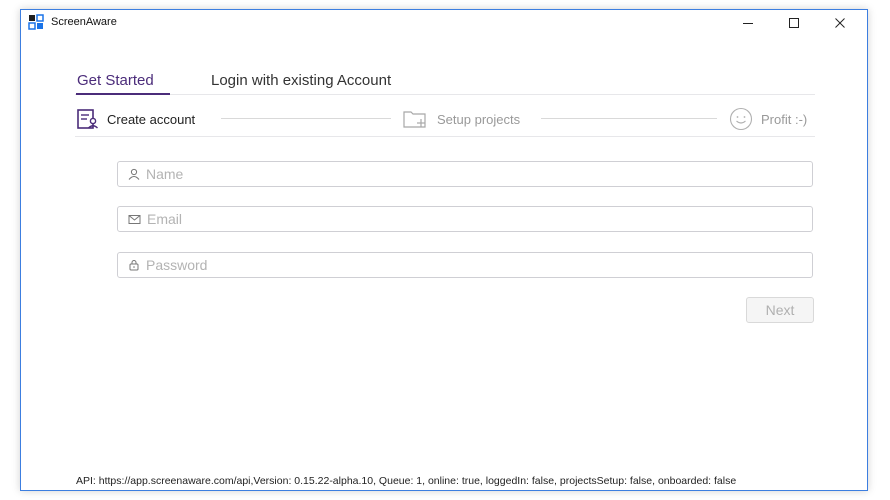 This screenshot has width=890, height=500. I want to click on tab-login-existing-account: Login with existing Account, so click(301, 83).